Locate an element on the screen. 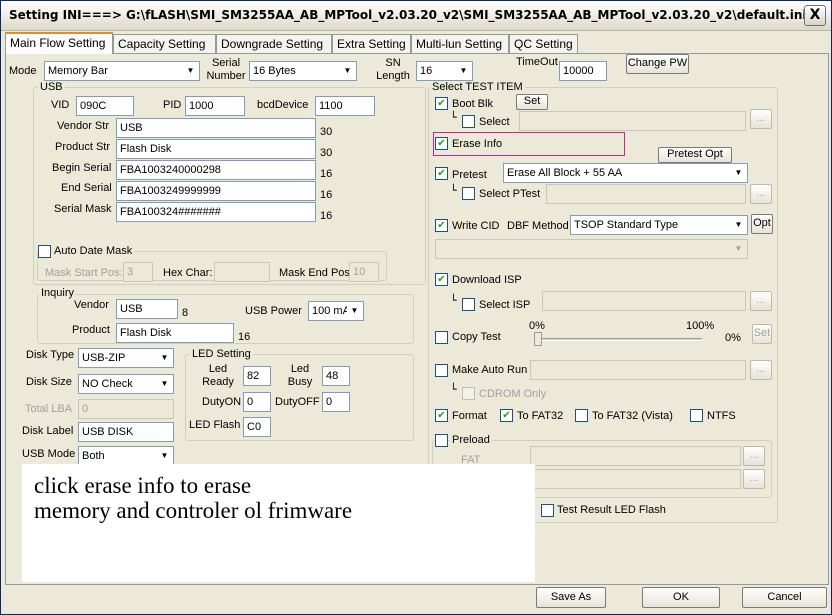 This screenshot has height=615, width=832. disk-type-select: USB-ZIP ▼ is located at coordinates (126, 358).